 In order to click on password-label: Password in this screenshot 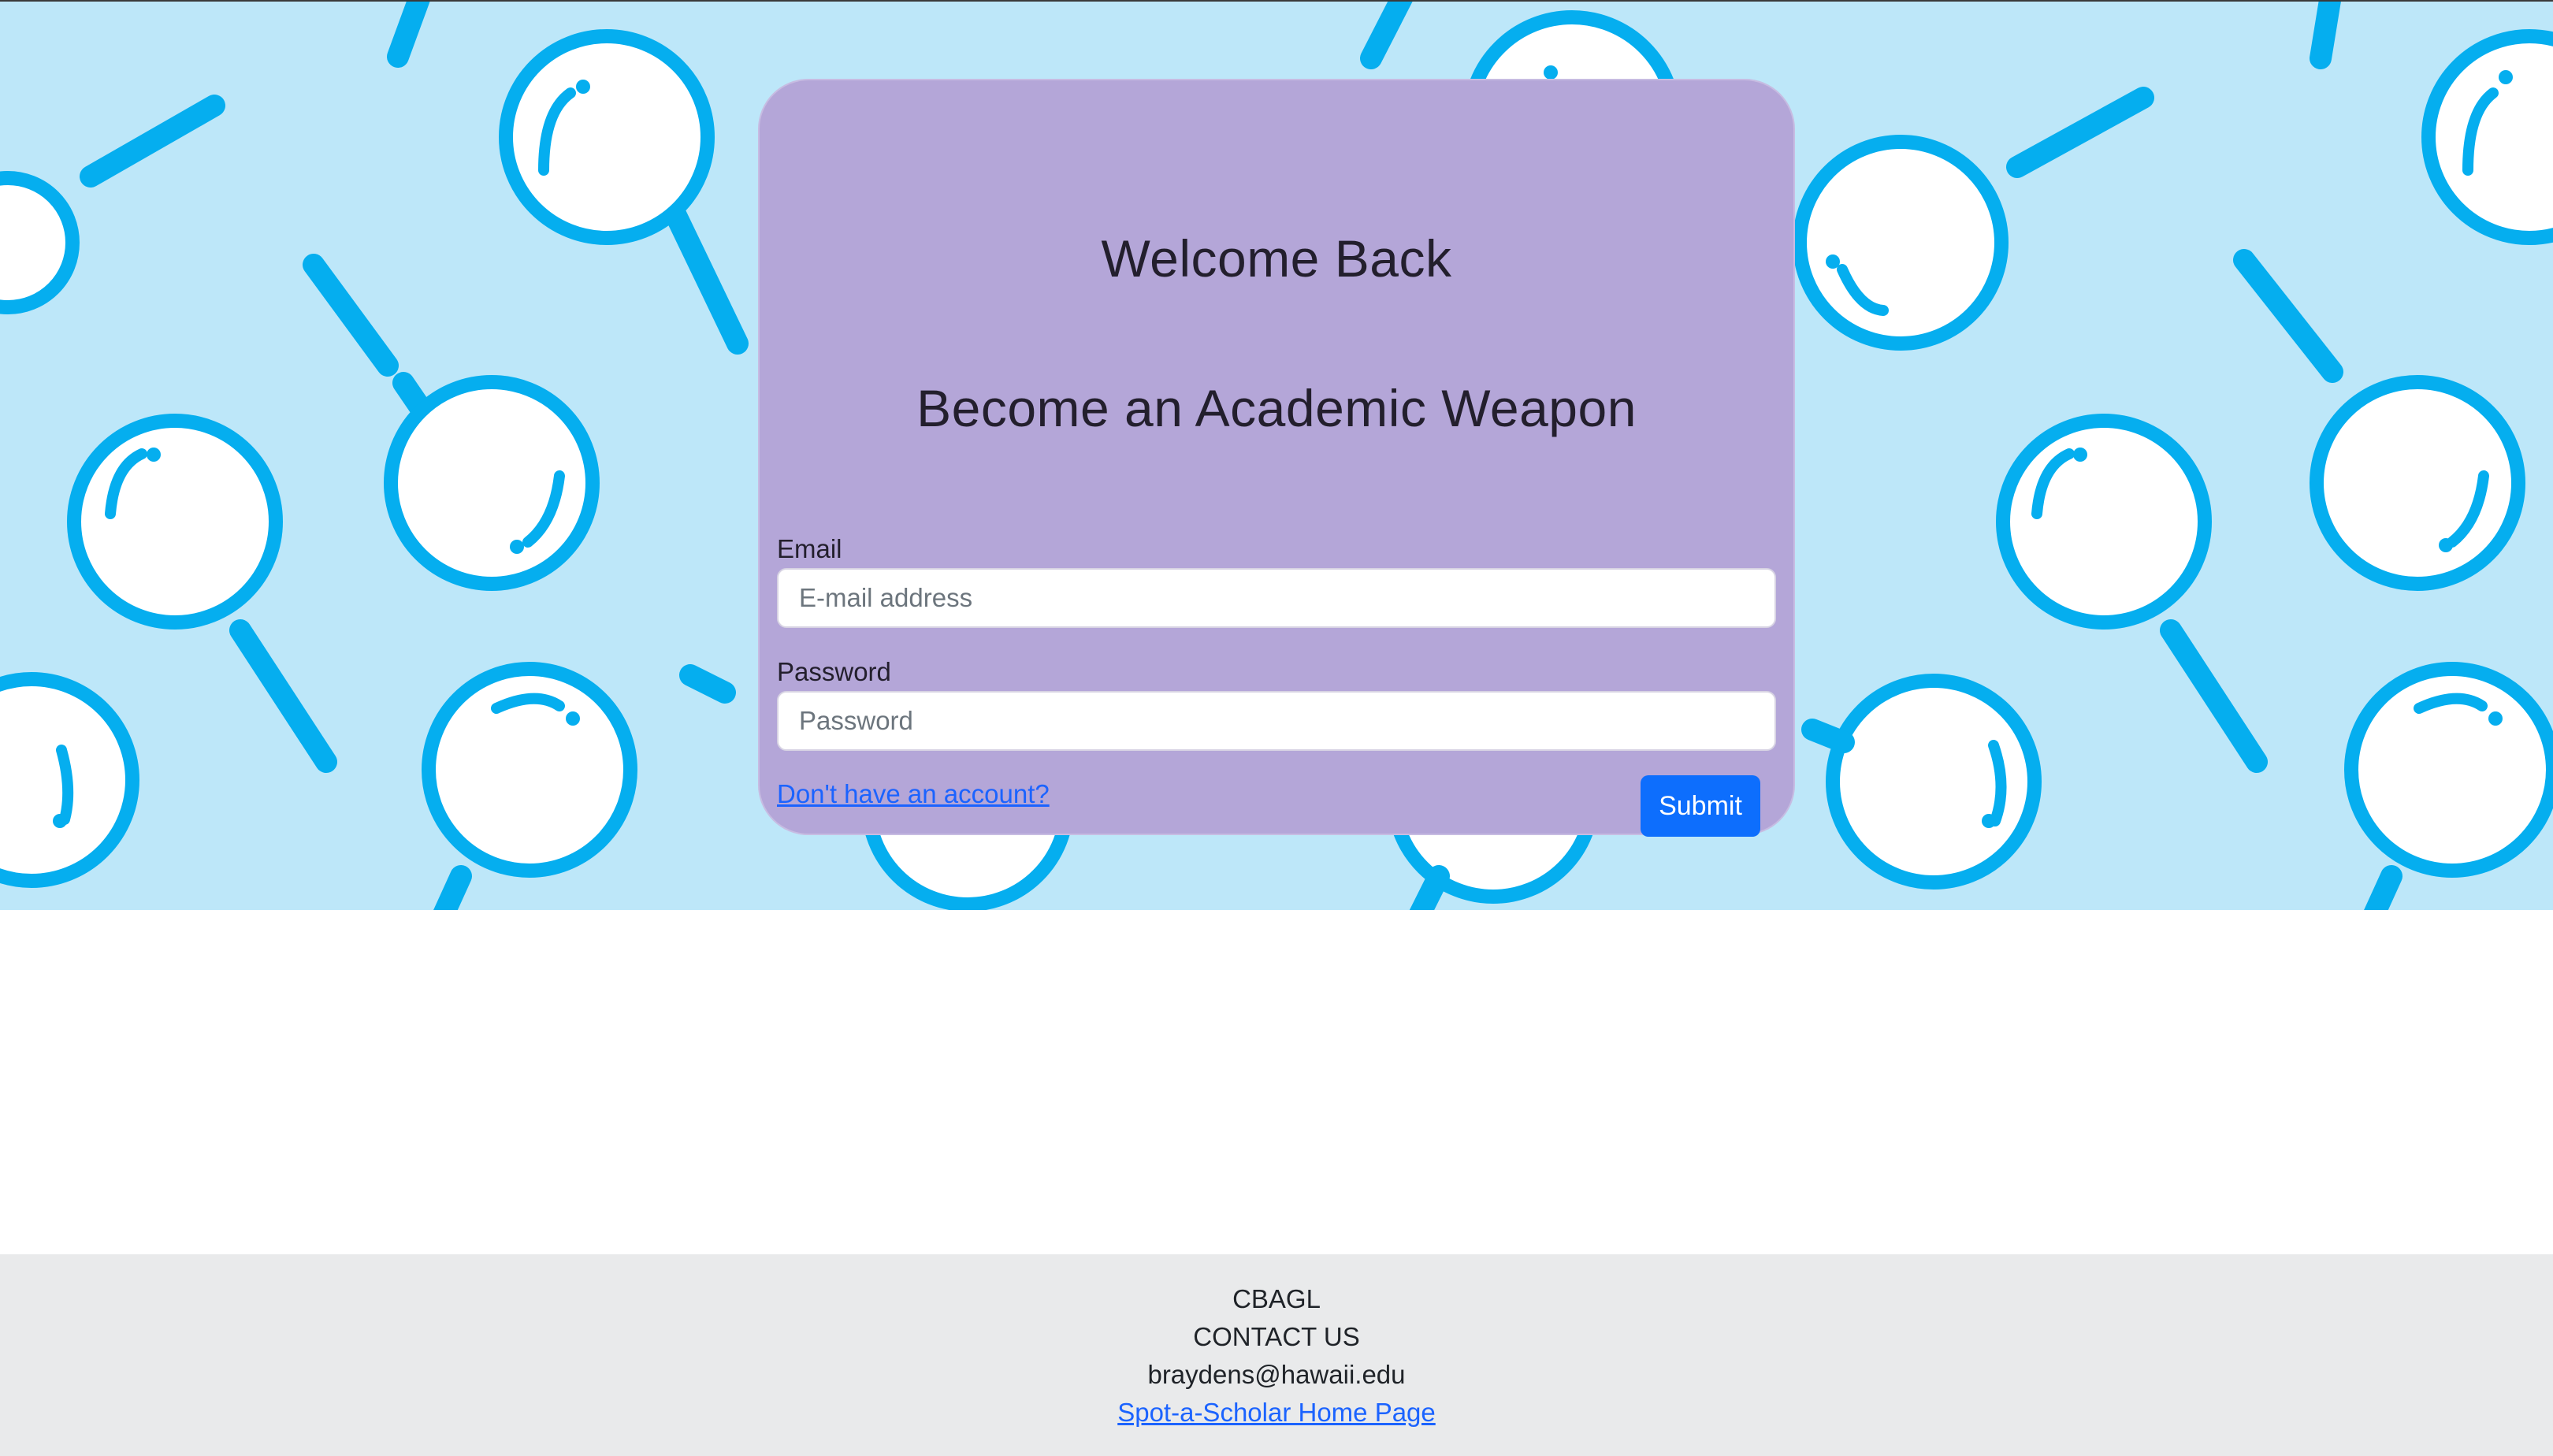, I will do `click(834, 671)`.